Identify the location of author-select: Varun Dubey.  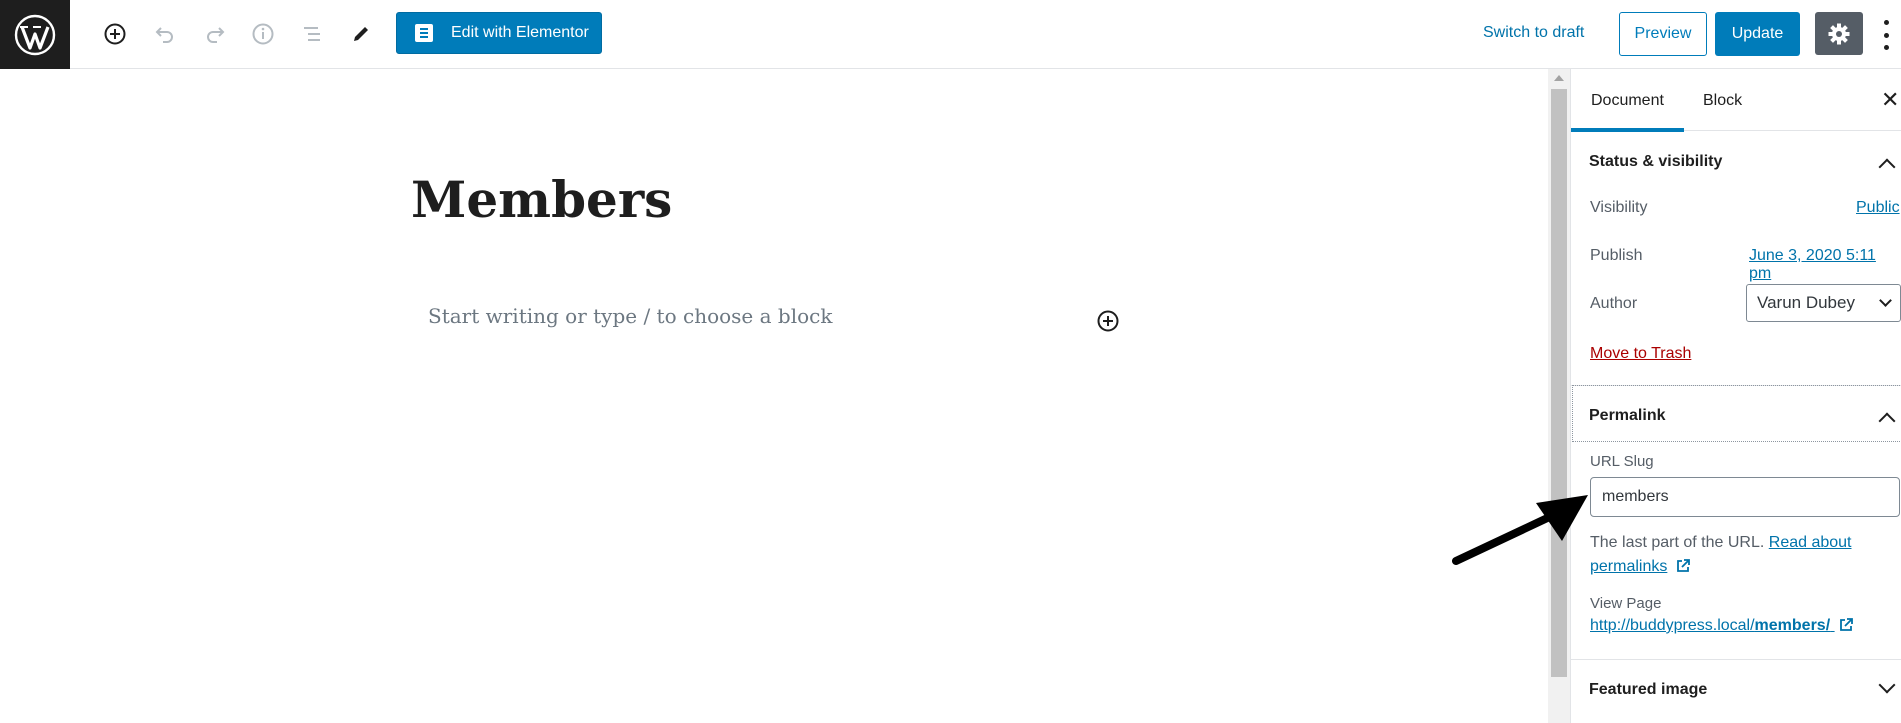
(1823, 303).